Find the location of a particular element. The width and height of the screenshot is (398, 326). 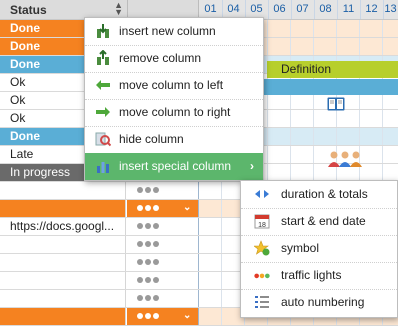

sort-icon: ▲ ▼ is located at coordinates (118, 9).